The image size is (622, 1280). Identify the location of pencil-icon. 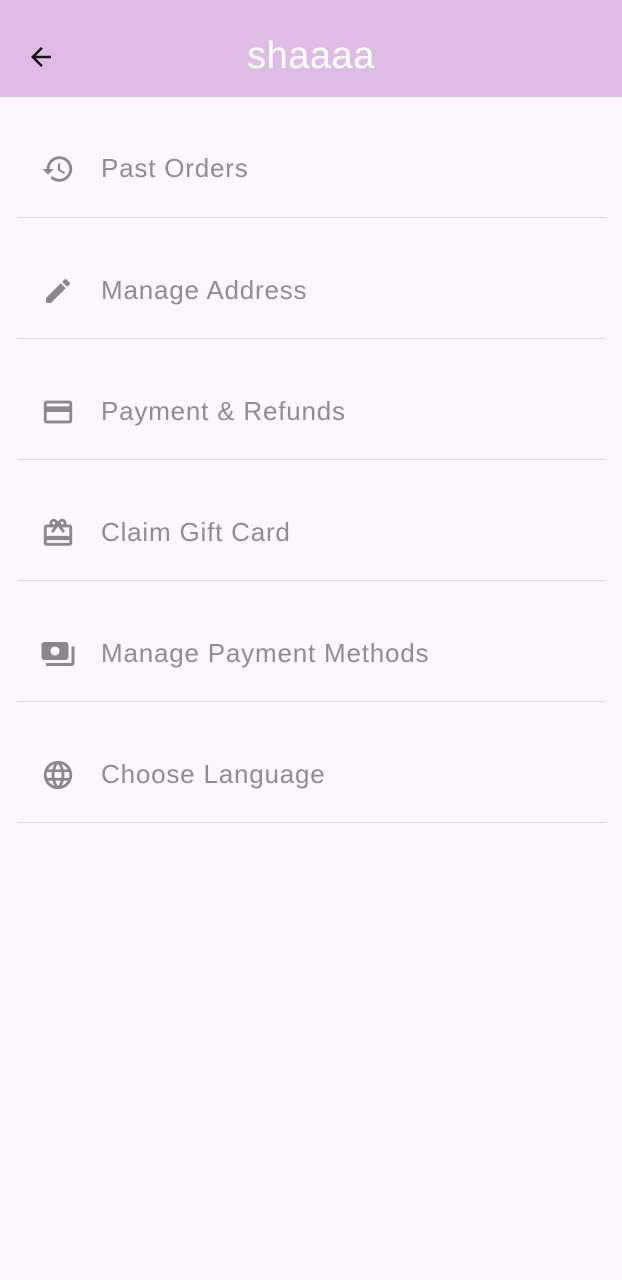
(58, 291).